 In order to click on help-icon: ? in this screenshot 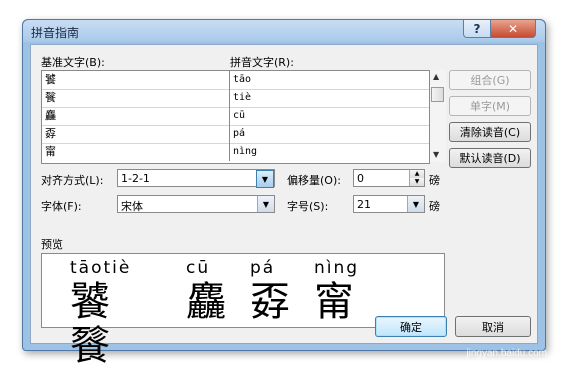, I will do `click(477, 28)`.